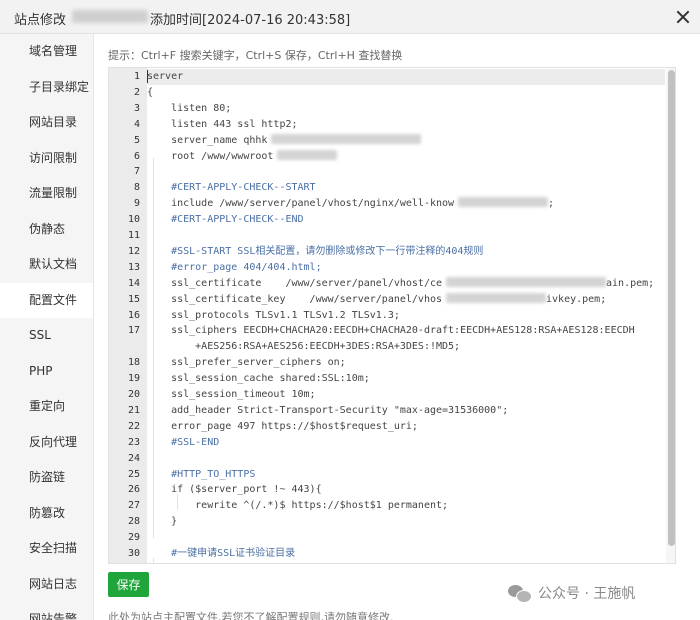  What do you see at coordinates (133, 283) in the screenshot?
I see `line-number: 14` at bounding box center [133, 283].